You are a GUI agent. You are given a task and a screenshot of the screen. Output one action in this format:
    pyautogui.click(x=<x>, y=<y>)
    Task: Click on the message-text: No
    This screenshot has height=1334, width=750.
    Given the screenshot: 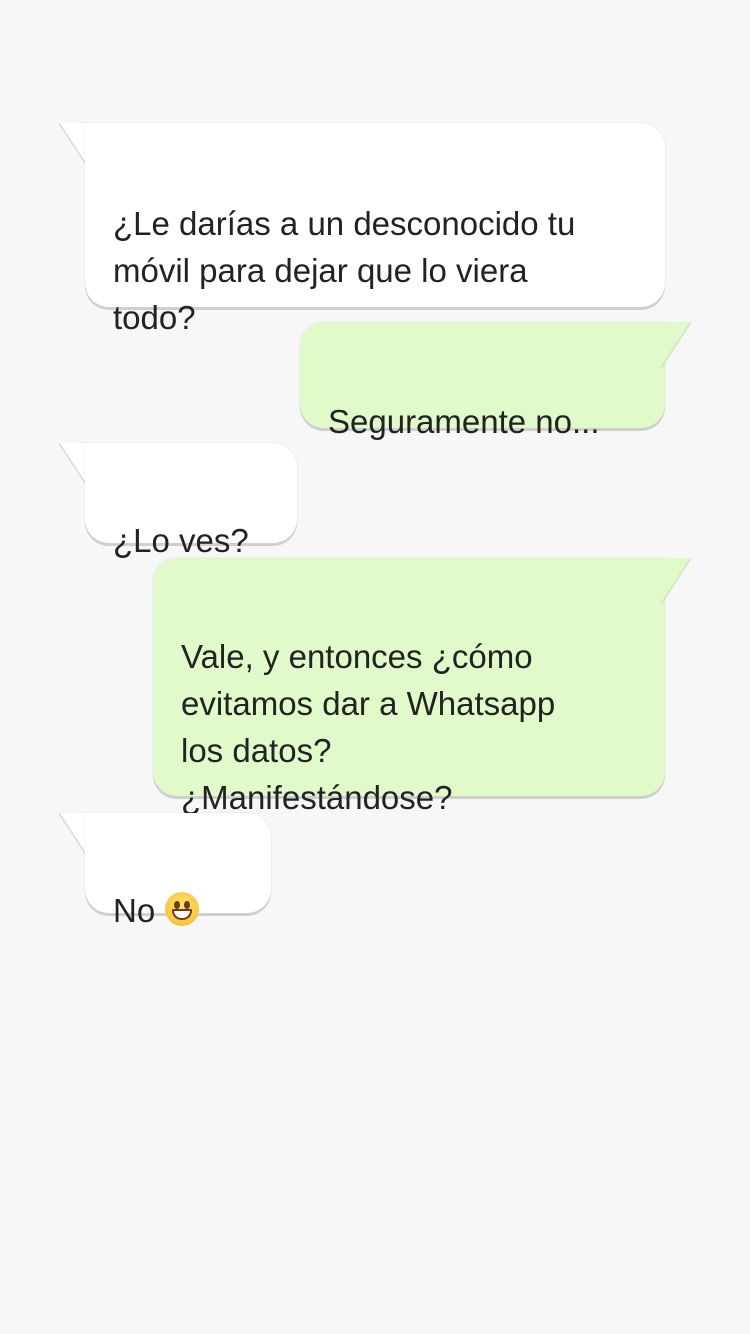 What is the action you would take?
    pyautogui.click(x=134, y=910)
    